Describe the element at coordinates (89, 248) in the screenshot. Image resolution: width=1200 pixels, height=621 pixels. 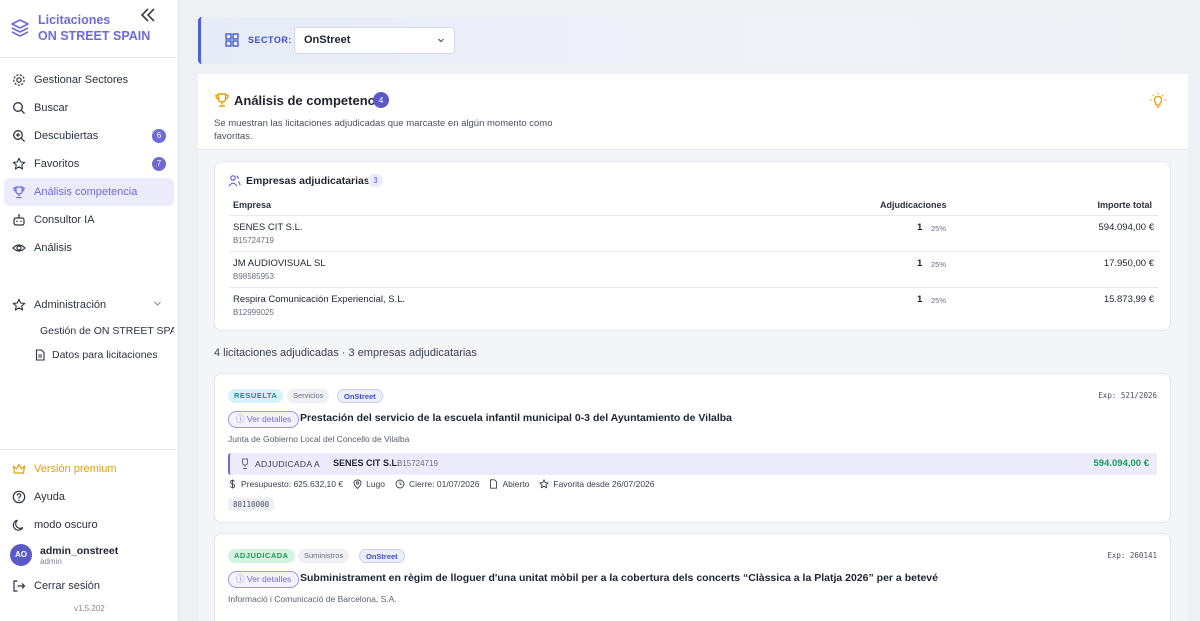
I see `sidebar-item-analisis: Análisis` at that location.